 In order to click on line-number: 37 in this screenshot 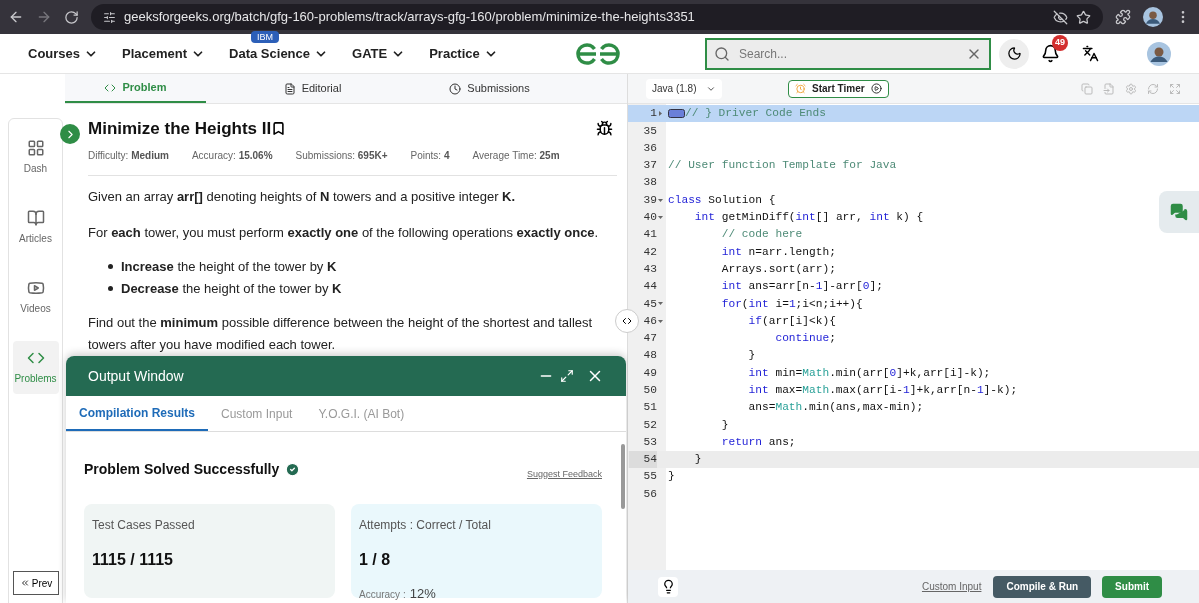, I will do `click(649, 166)`.